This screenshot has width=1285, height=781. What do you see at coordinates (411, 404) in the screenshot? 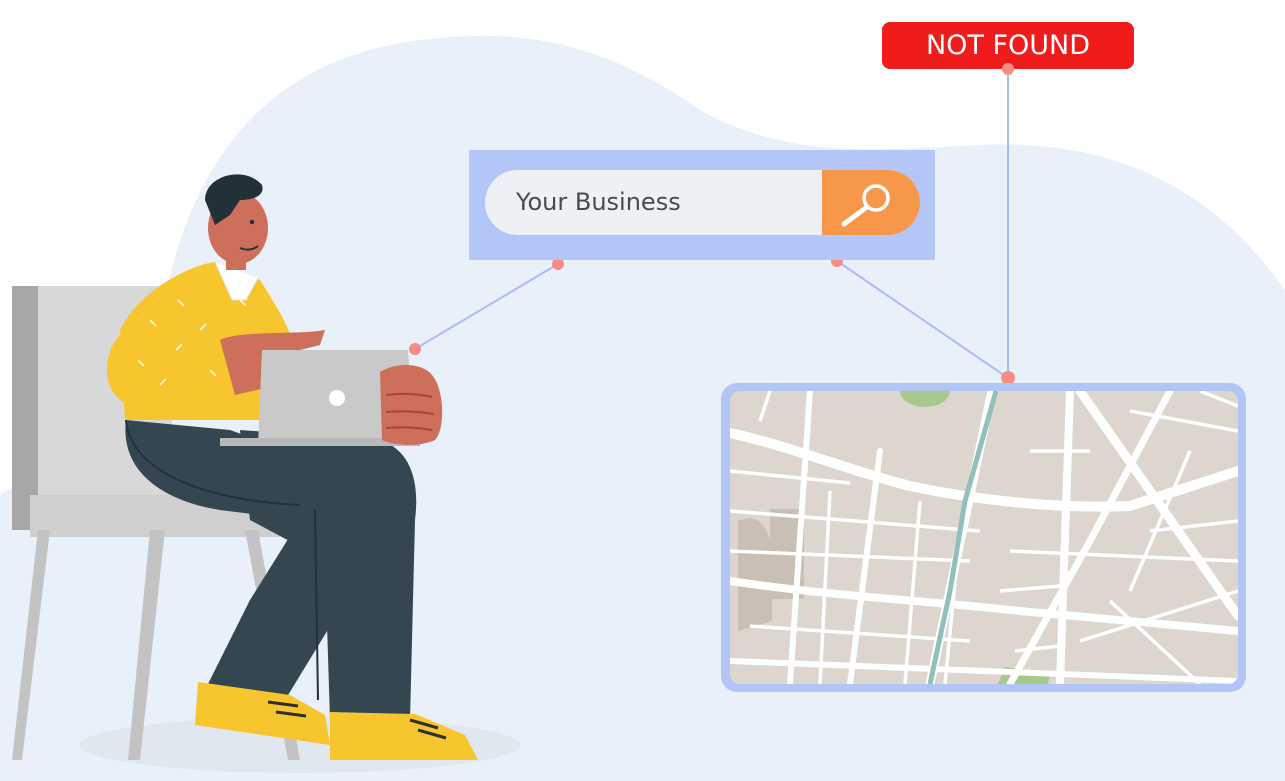
I see `hand` at bounding box center [411, 404].